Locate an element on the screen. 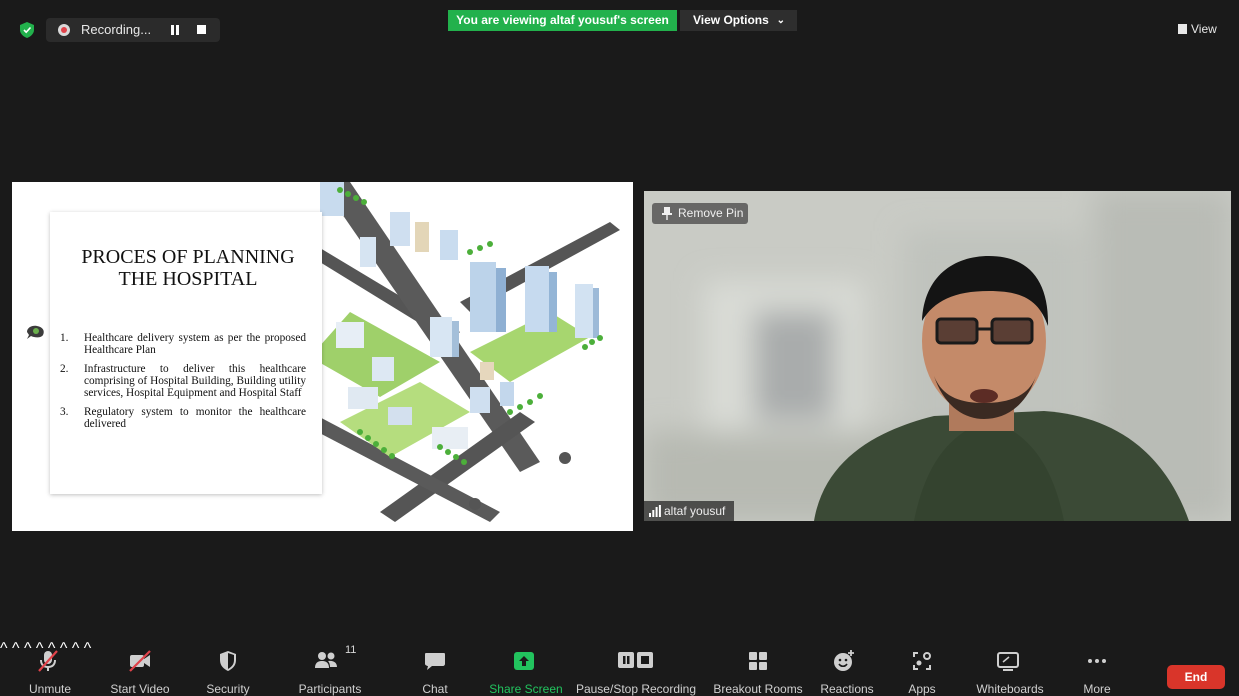 The image size is (1239, 696). start-video-label: Start Video is located at coordinates (140, 689).